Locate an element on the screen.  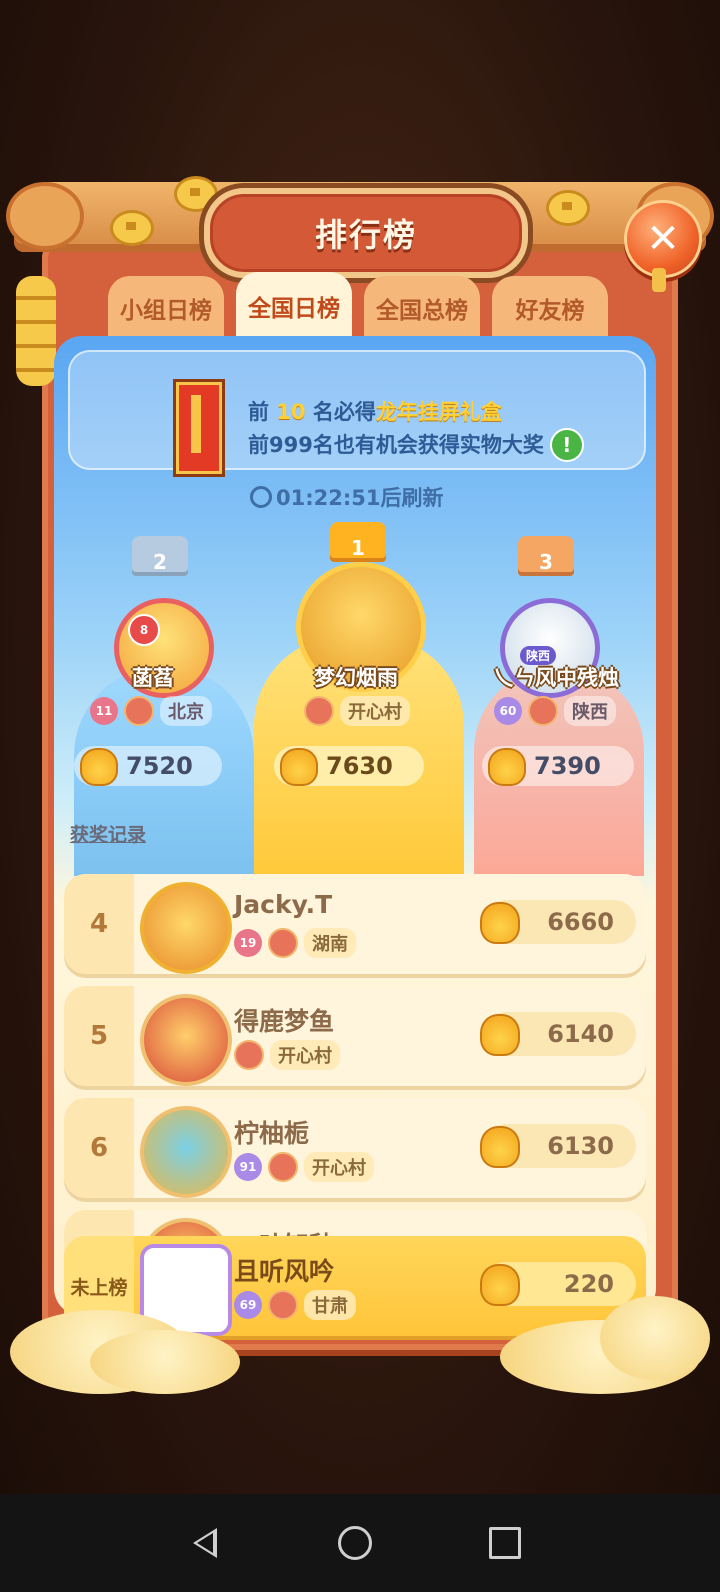
podium-name-2: 菡萏 is located at coordinates (153, 678).